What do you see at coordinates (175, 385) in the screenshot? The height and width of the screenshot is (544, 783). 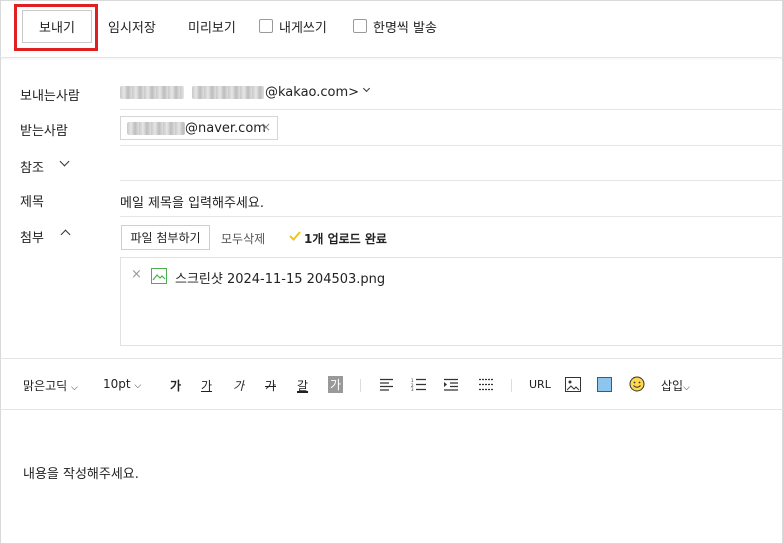 I see `bold-button: 가` at bounding box center [175, 385].